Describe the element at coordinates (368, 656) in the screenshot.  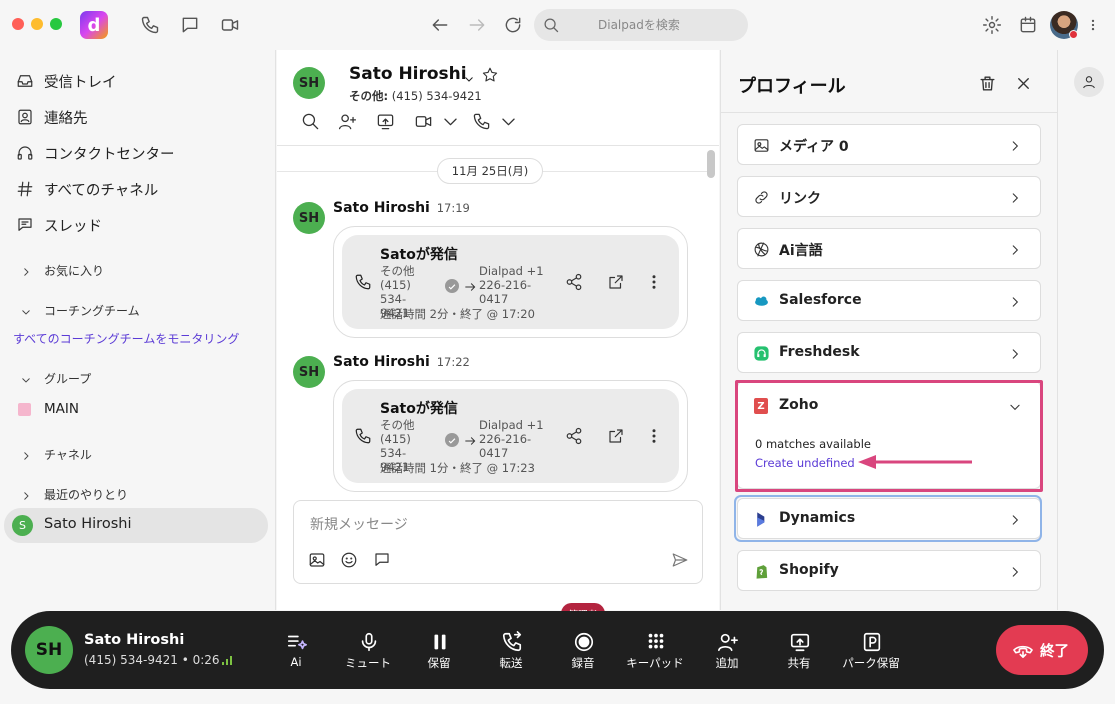
I see `mute-button: ミュート` at that location.